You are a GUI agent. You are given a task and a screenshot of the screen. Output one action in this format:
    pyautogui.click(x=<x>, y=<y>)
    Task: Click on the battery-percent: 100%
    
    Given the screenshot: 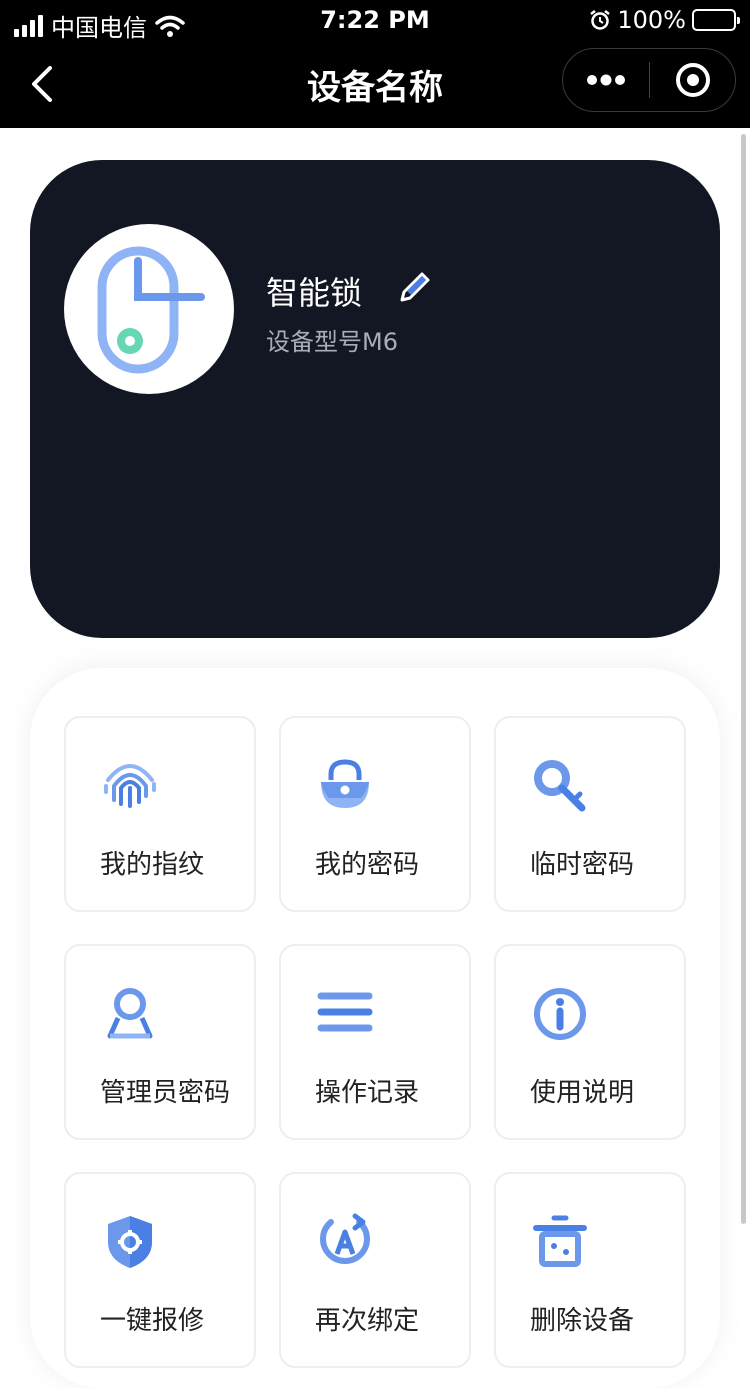 What is the action you would take?
    pyautogui.click(x=651, y=20)
    